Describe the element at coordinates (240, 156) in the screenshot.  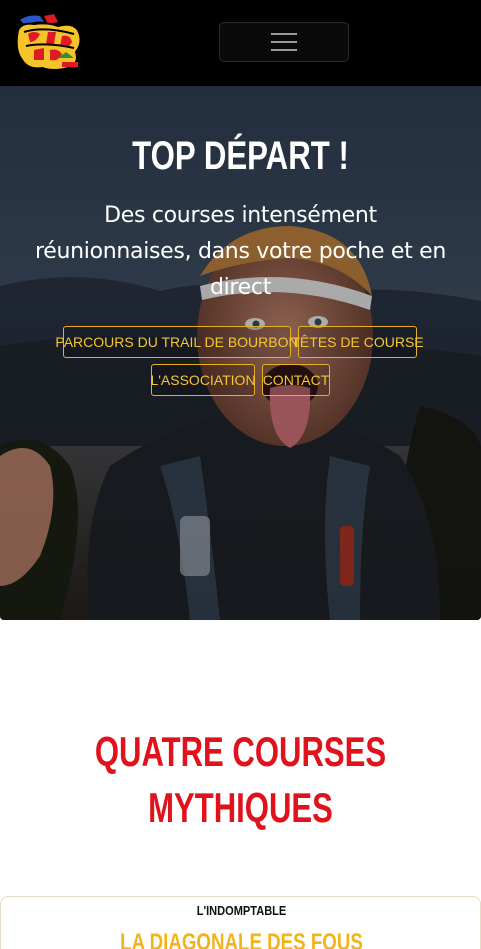
I see `hero-title: TOP DÉPART !` at that location.